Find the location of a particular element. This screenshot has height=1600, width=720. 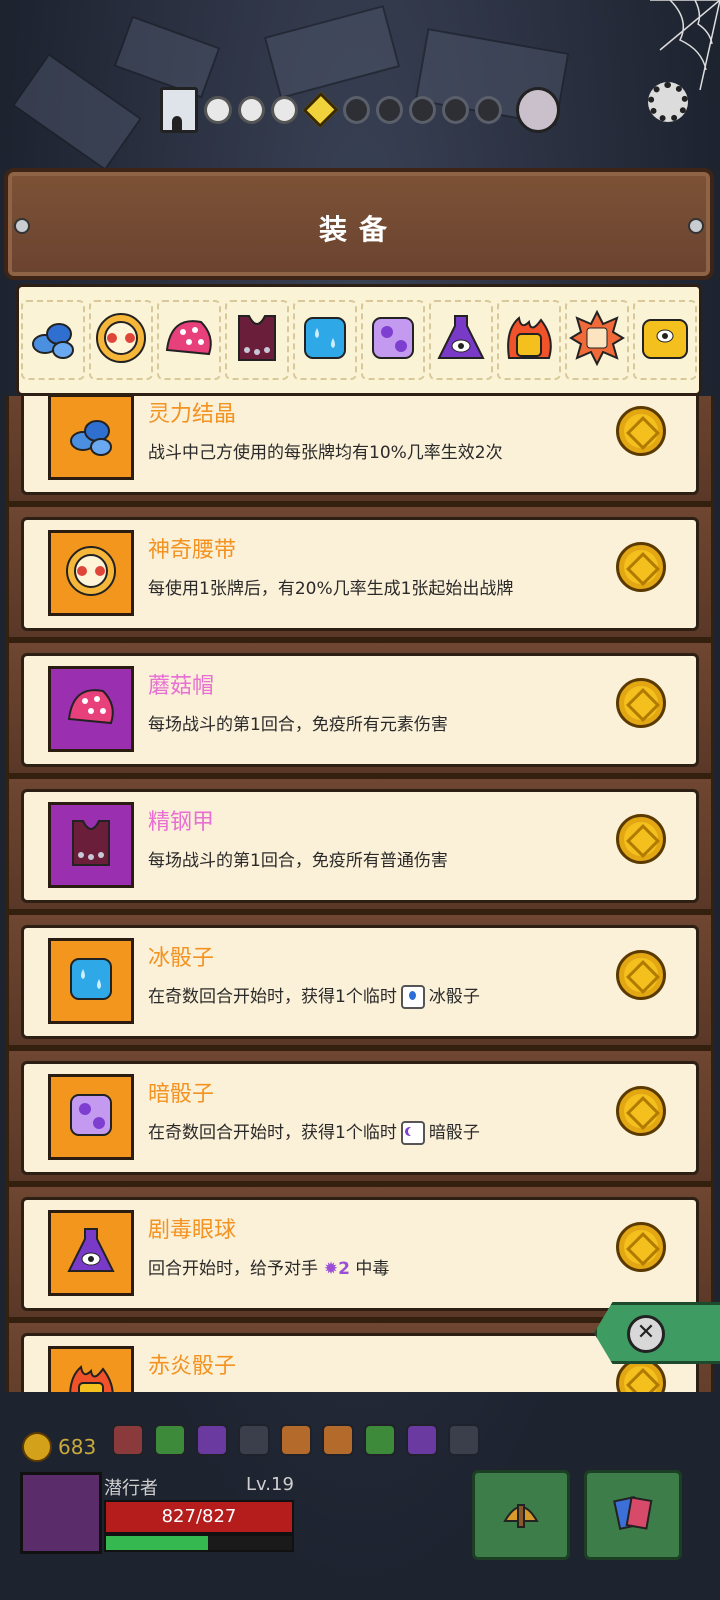

item-description: 战斗中己方使用的每张牌均有10%几率生效2次 is located at coordinates (325, 453).